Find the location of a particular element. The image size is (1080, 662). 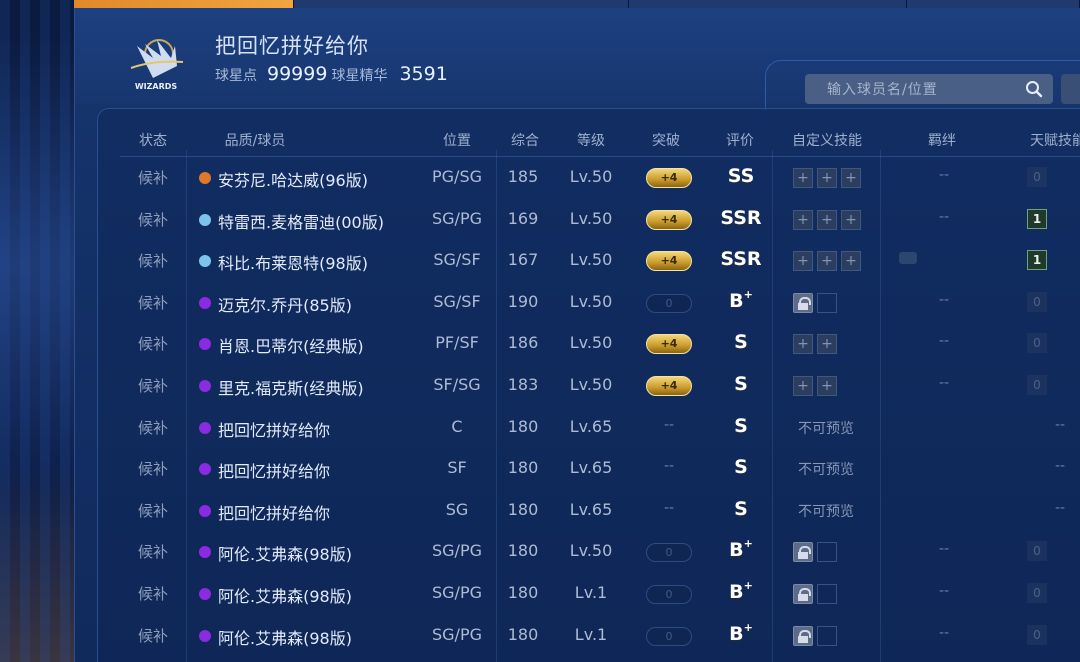

grade-plus: + is located at coordinates (748, 544).